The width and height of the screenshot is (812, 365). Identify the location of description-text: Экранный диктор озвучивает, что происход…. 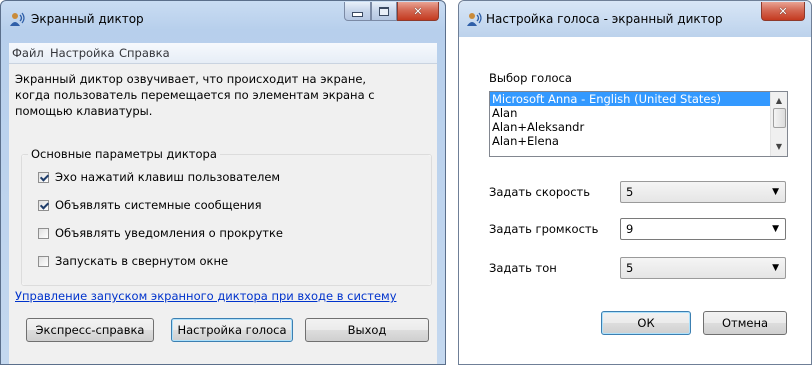
(195, 95).